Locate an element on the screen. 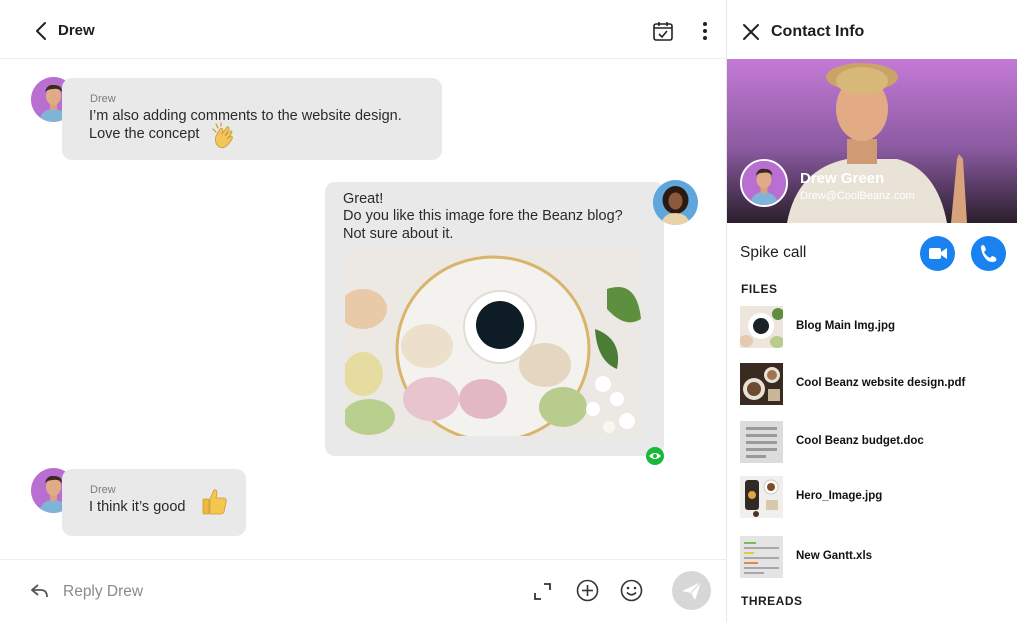 This screenshot has width=1017, height=622. contact-info-header: Contact Info is located at coordinates (872, 29).